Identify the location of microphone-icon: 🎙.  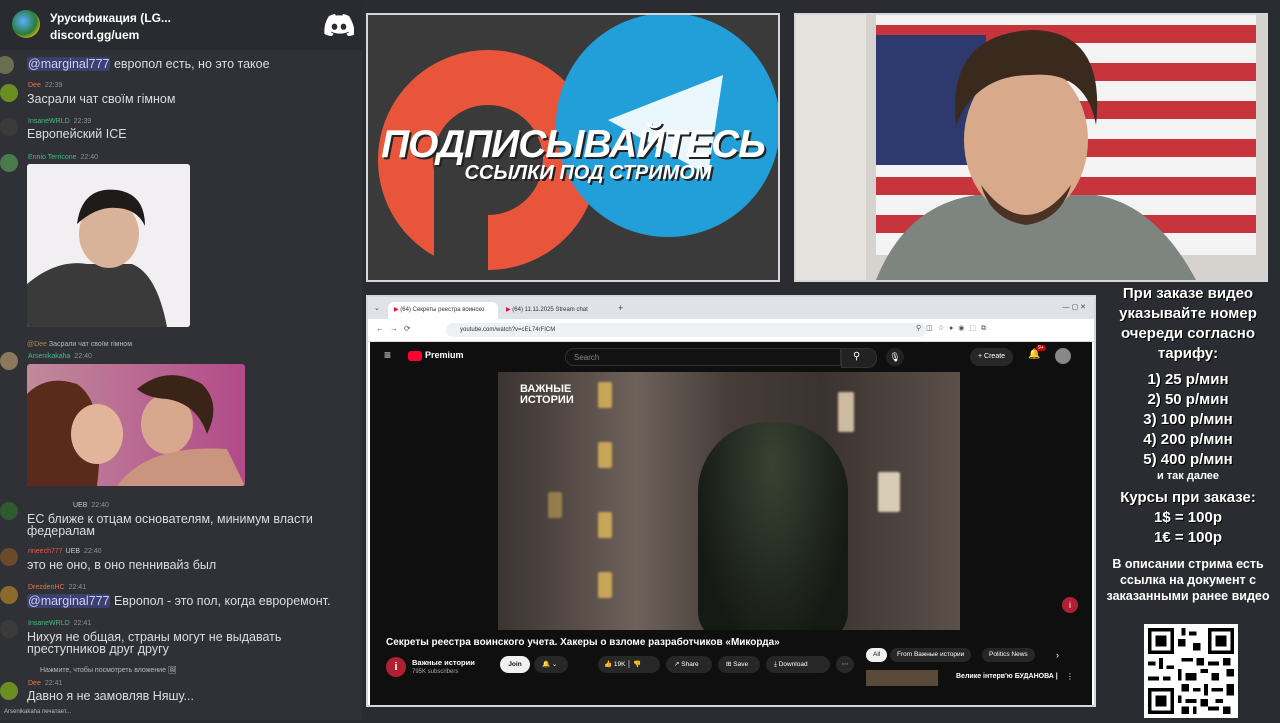
(895, 357).